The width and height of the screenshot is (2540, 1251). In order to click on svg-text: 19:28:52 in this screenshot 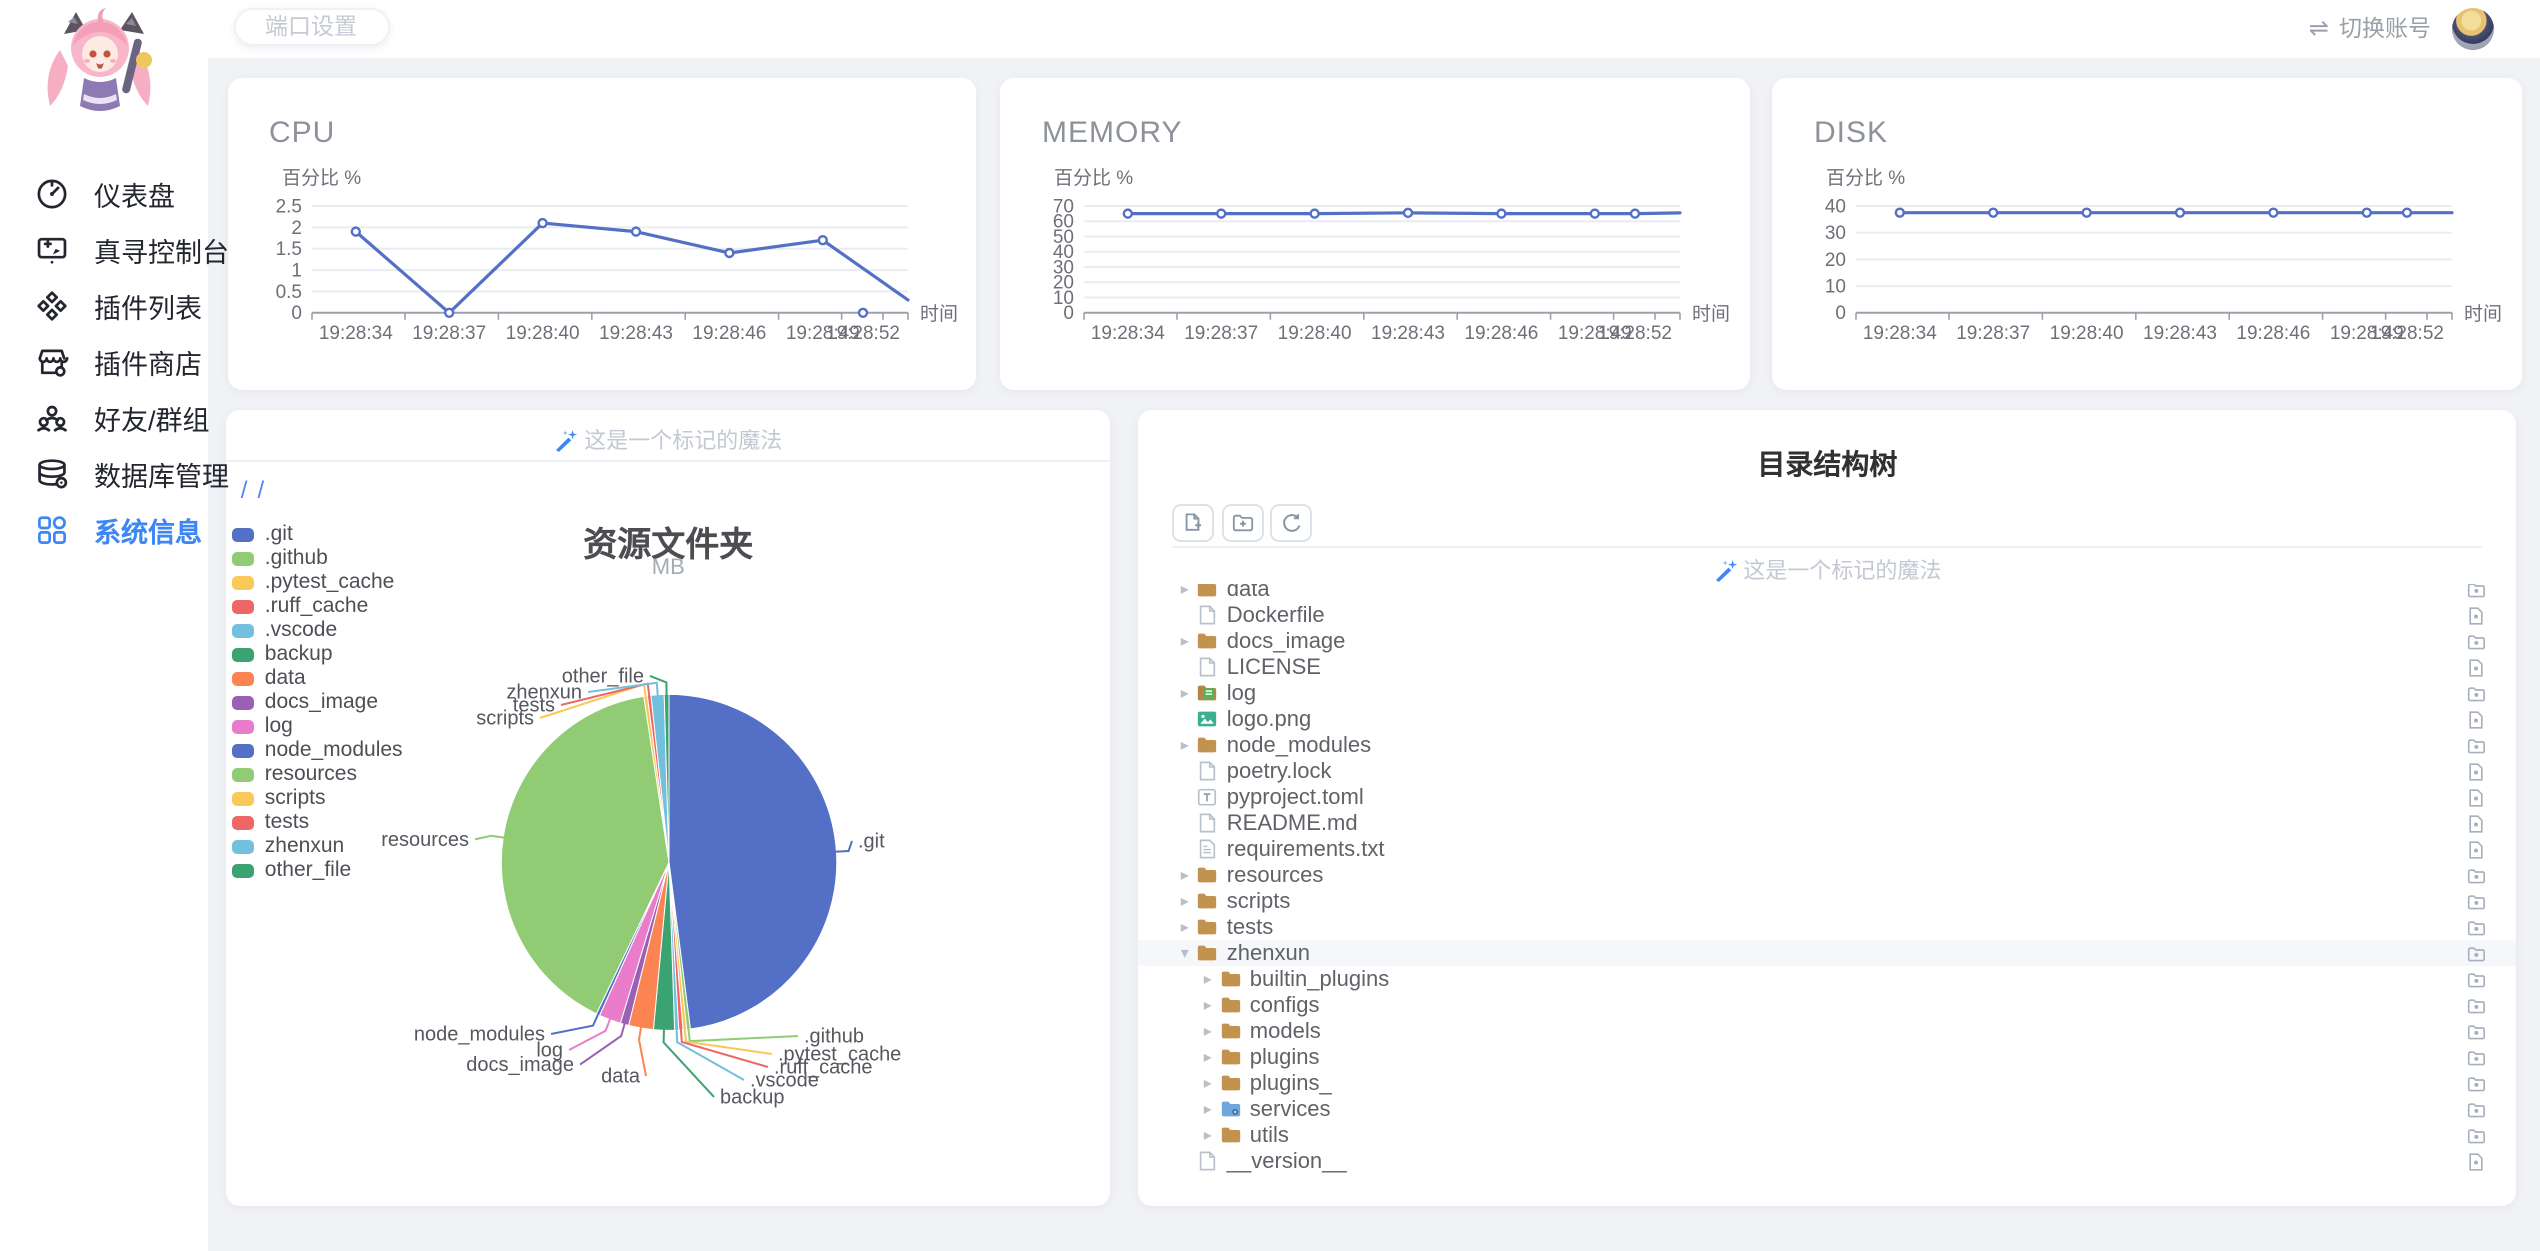, I will do `click(862, 333)`.